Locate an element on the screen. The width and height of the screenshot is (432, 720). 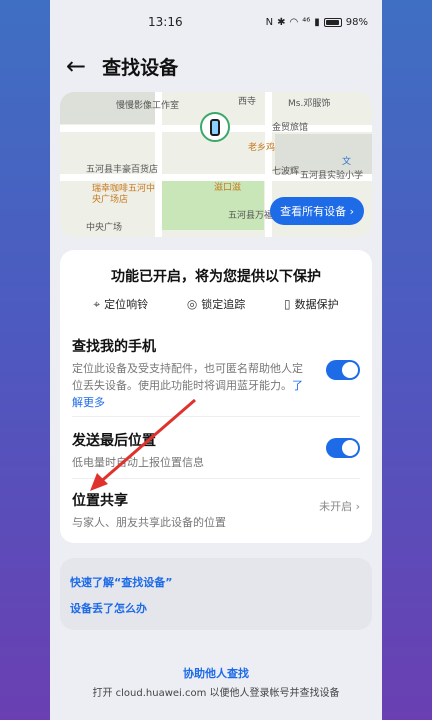
wifi-icon: ◠ is located at coordinates (294, 22).